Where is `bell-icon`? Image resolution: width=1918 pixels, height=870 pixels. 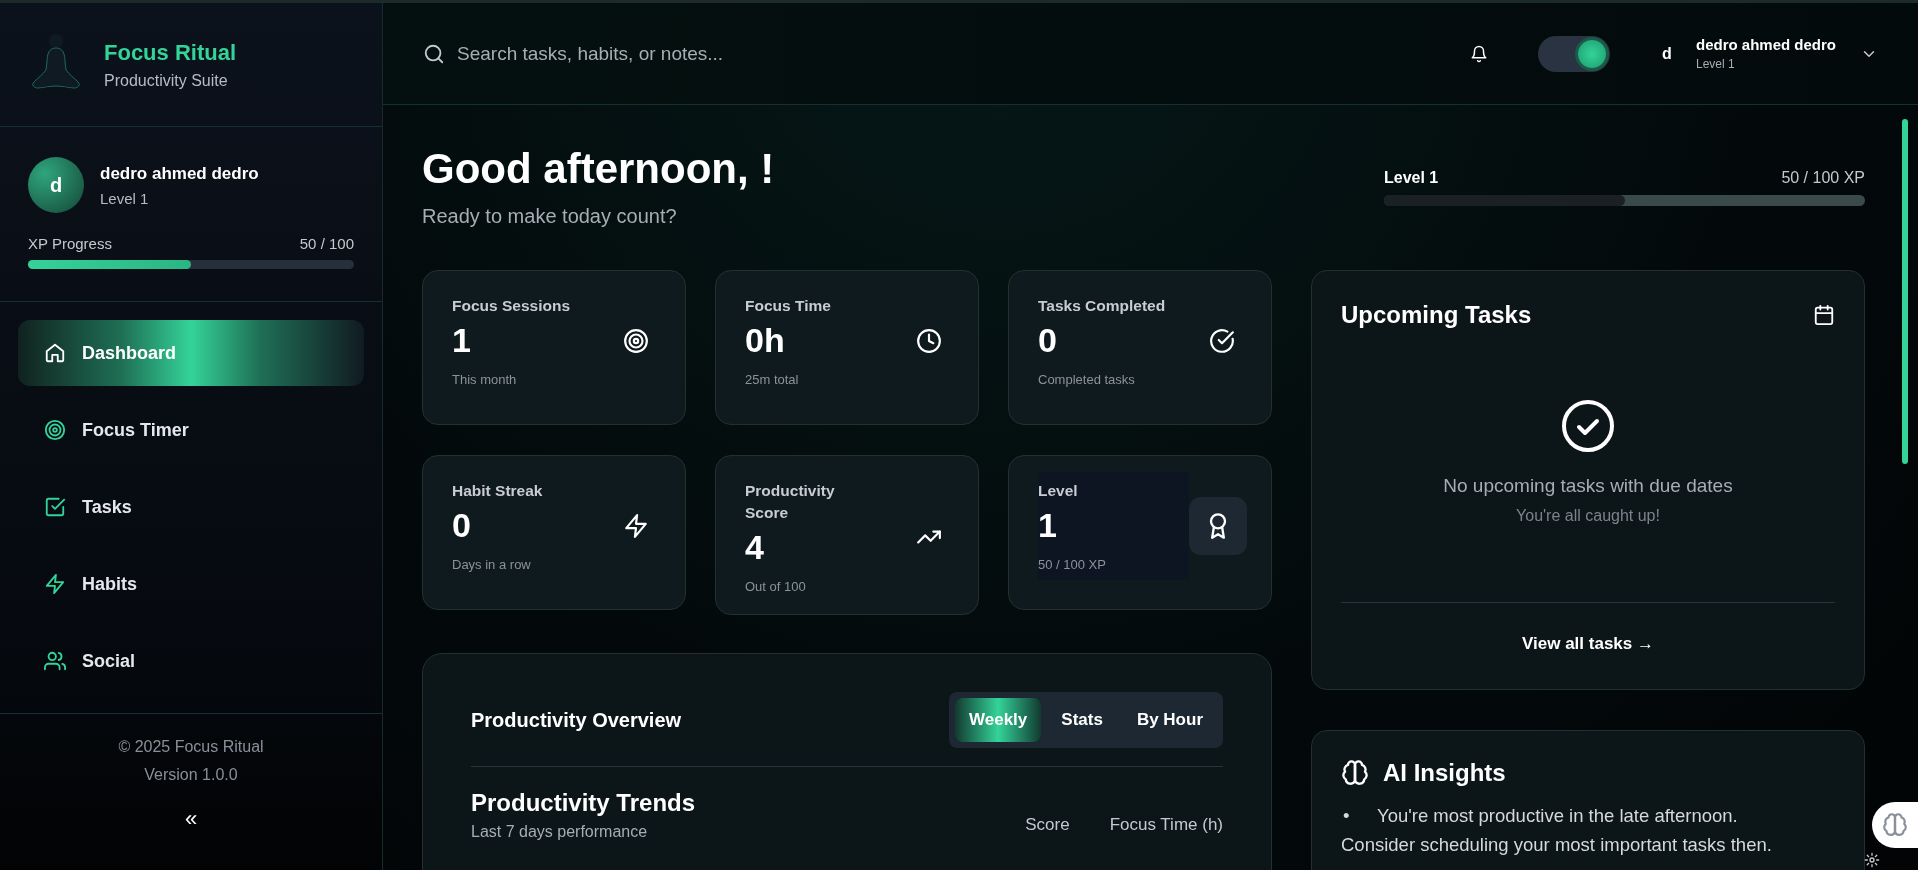
bell-icon is located at coordinates (1478, 53).